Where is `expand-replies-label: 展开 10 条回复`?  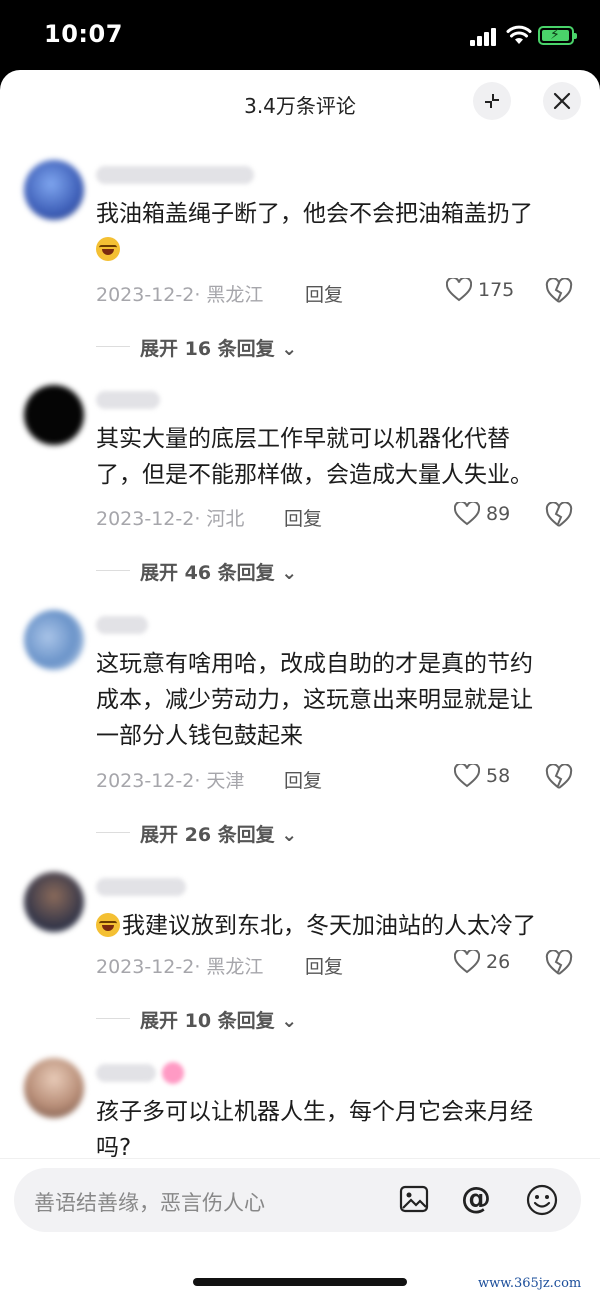
expand-replies-label: 展开 10 条回复 is located at coordinates (207, 1021).